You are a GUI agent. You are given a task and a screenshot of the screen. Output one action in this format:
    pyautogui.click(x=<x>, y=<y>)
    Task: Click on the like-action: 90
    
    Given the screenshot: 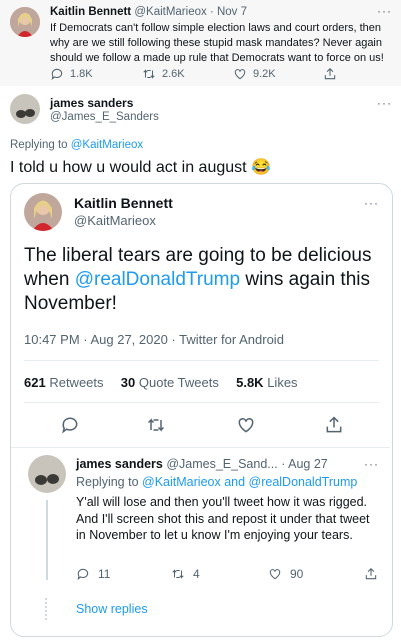 What is the action you would take?
    pyautogui.click(x=285, y=574)
    